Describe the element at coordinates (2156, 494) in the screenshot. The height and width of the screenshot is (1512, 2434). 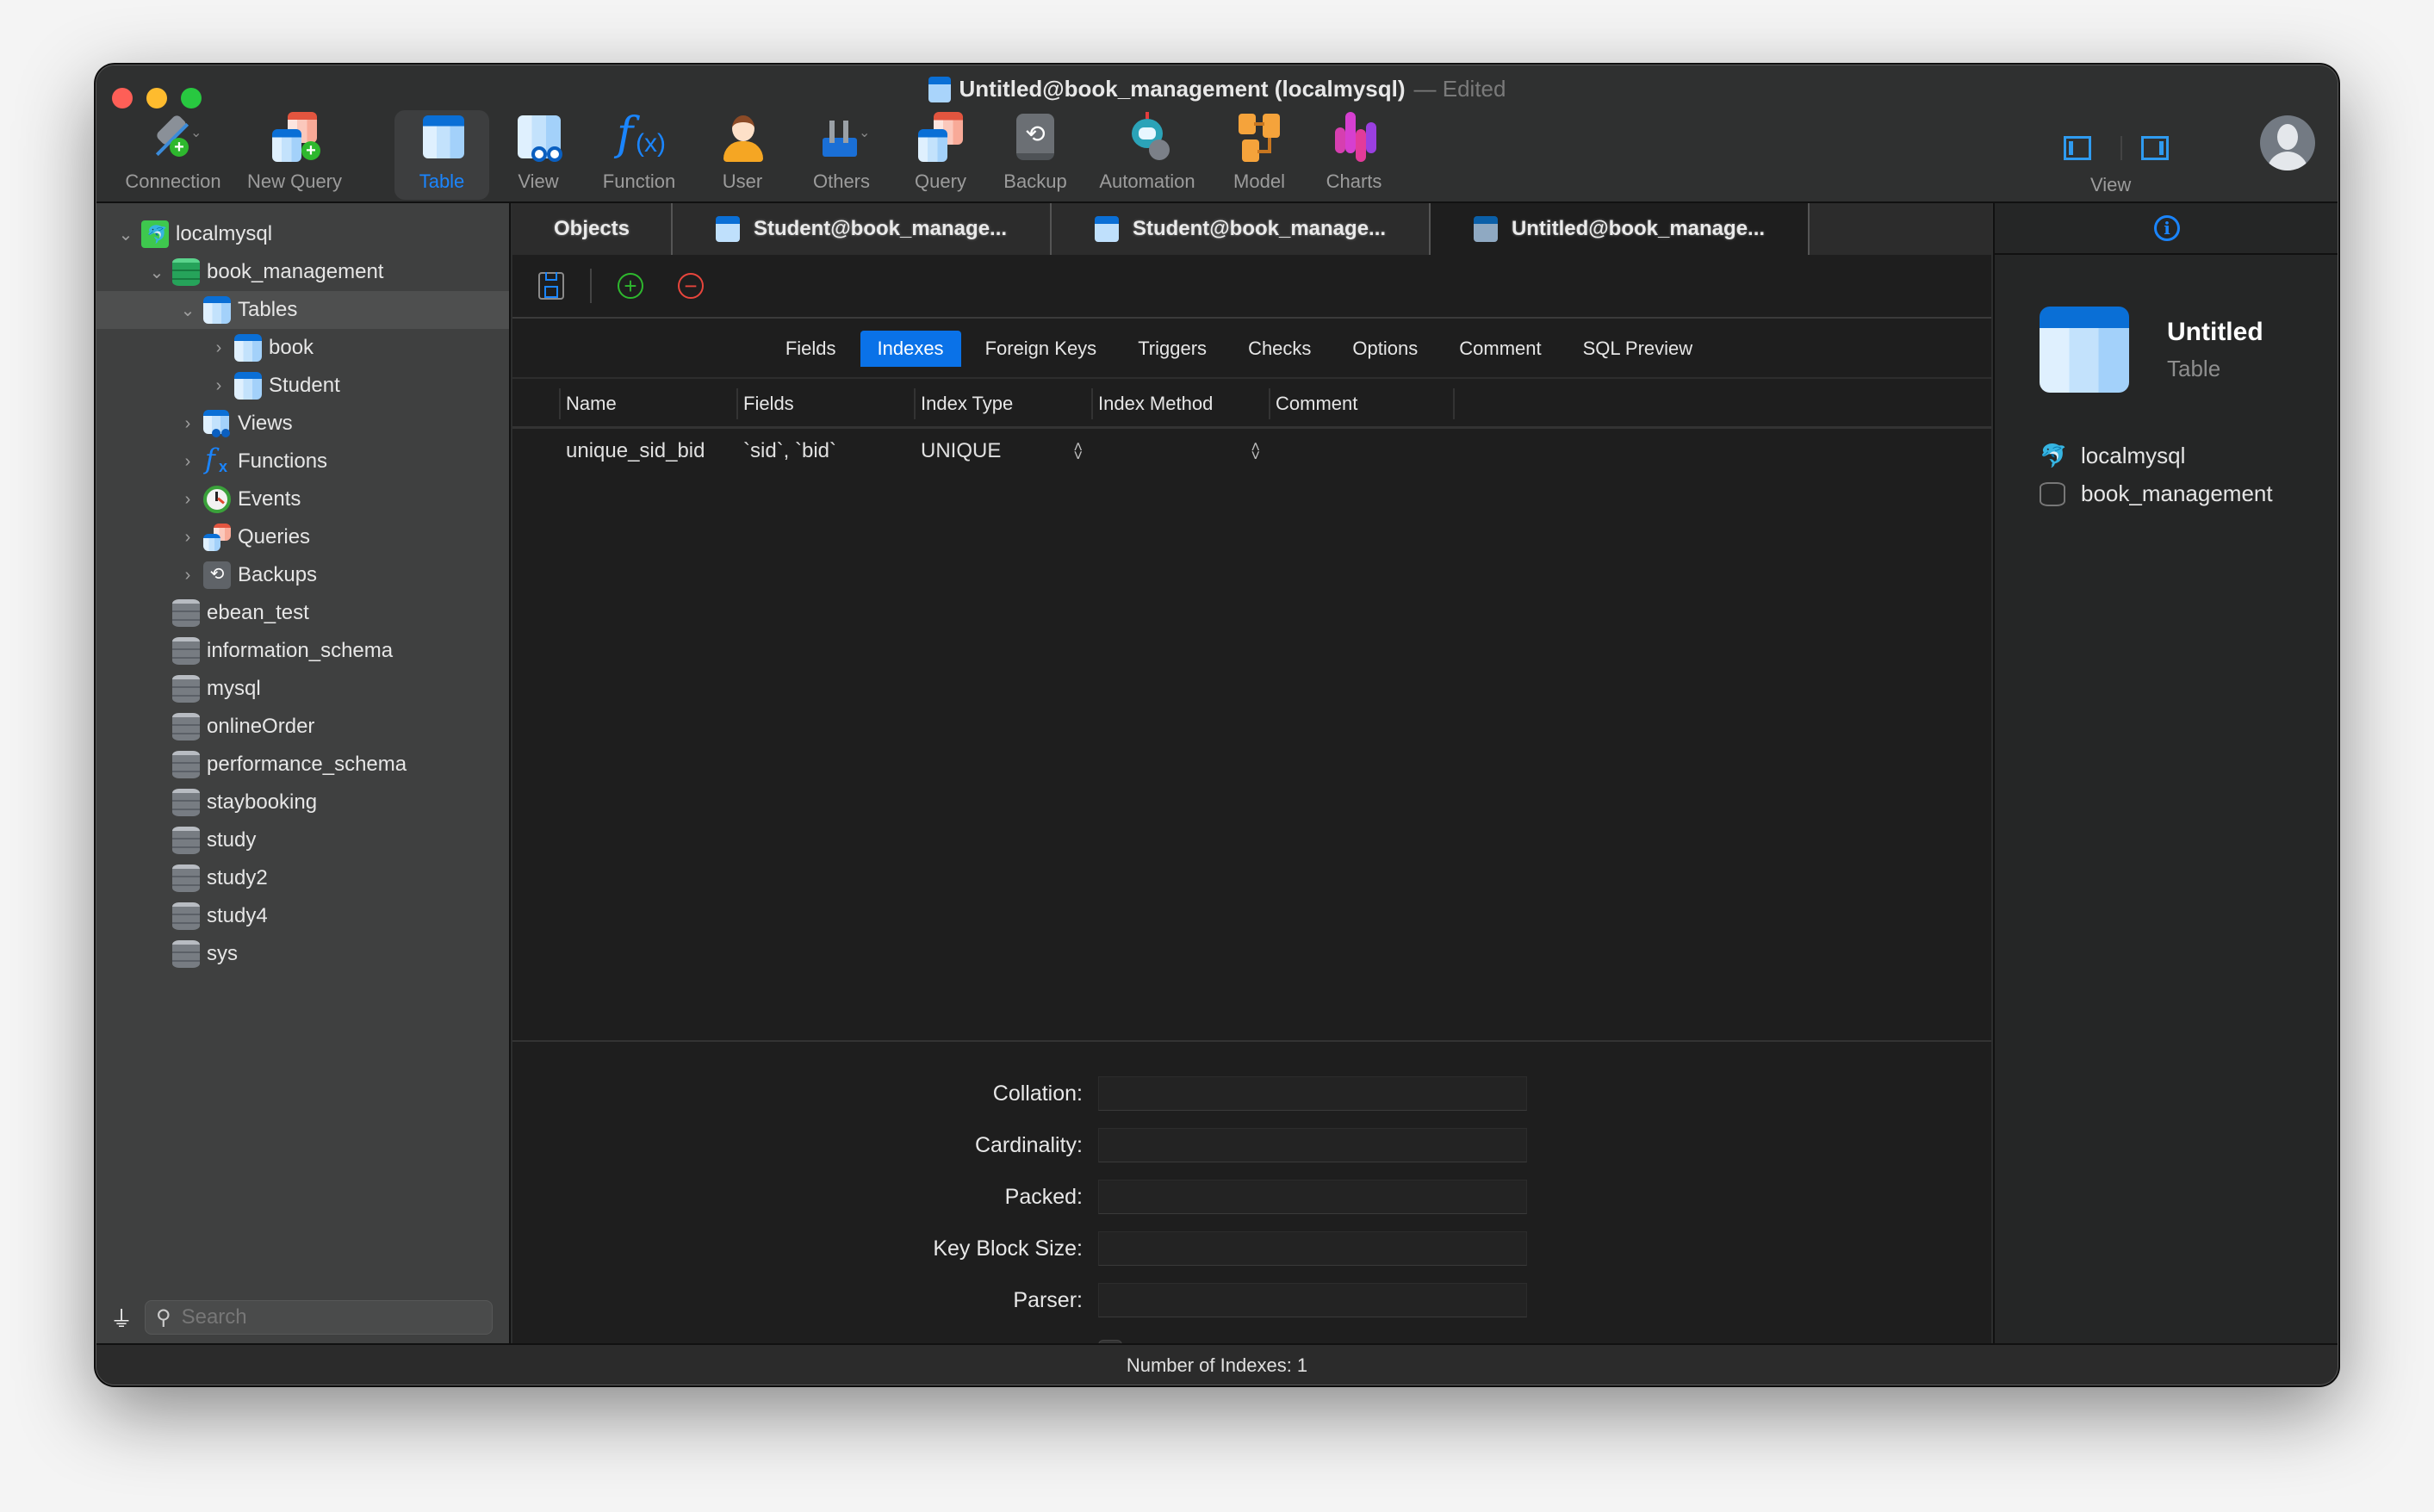
I see `info-database: book_management` at that location.